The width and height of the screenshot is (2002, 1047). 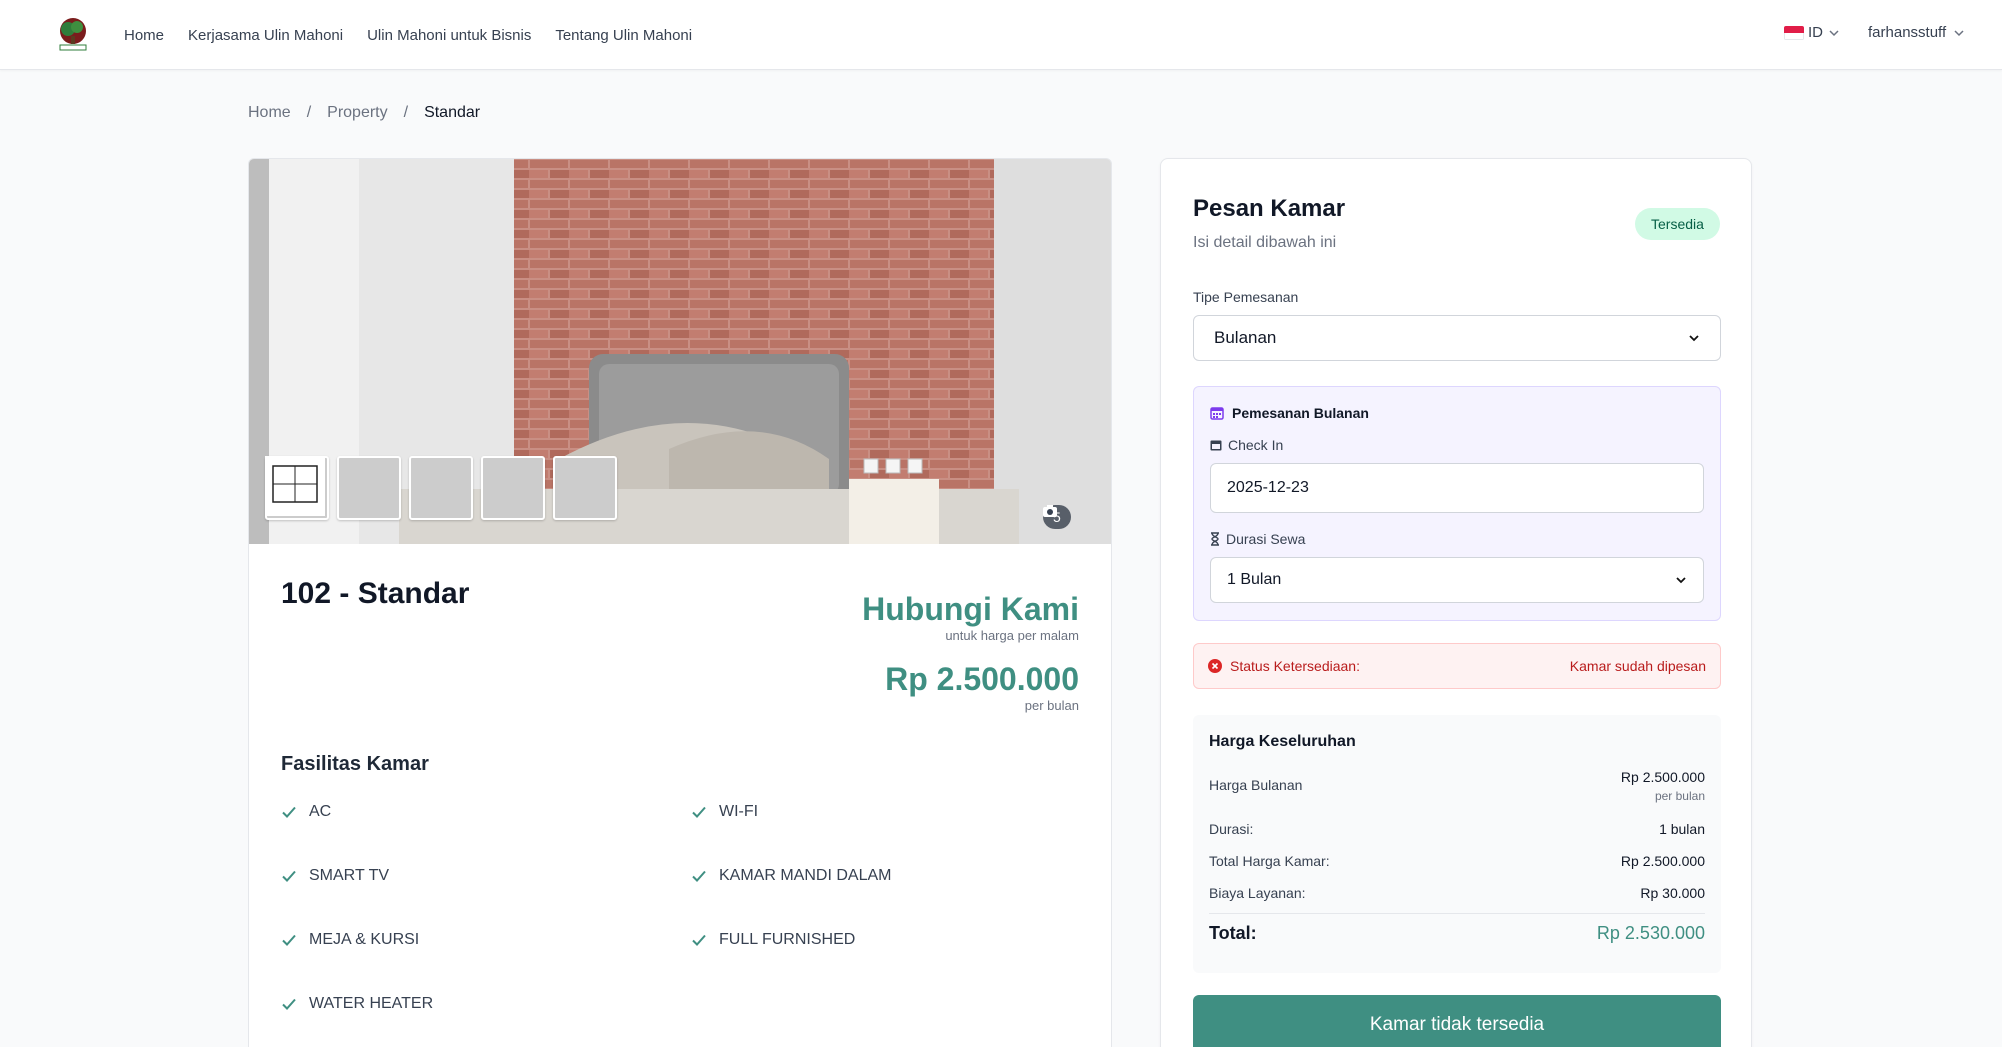 What do you see at coordinates (349, 875) in the screenshot?
I see `facility-label: SMART TV` at bounding box center [349, 875].